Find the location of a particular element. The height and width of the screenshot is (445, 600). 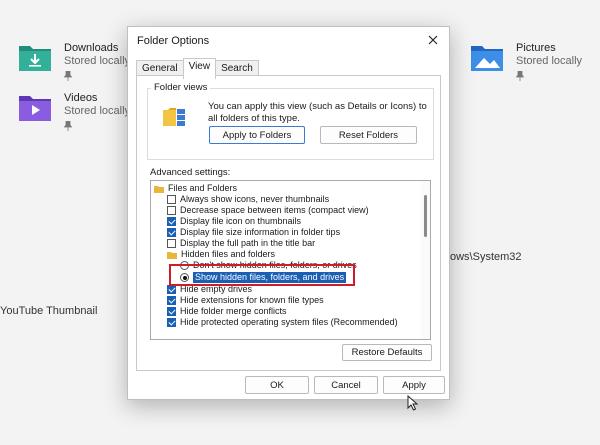

videos-name: Videos is located at coordinates (81, 98).